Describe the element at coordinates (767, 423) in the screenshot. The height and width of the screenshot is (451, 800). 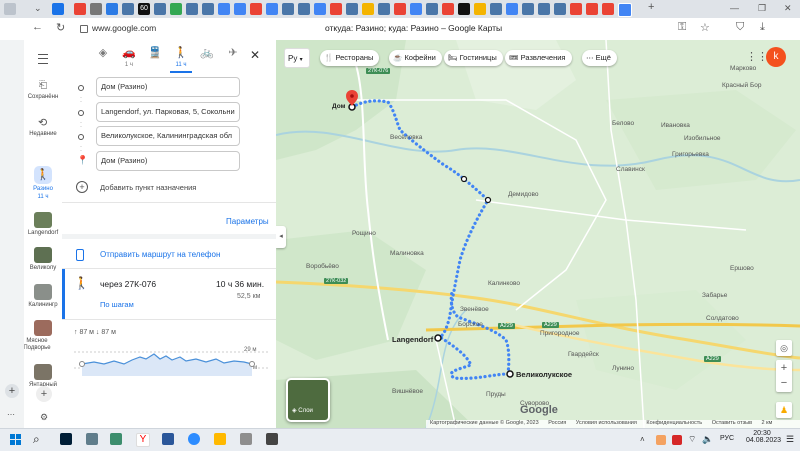
I see `scale-label: 2 км` at that location.